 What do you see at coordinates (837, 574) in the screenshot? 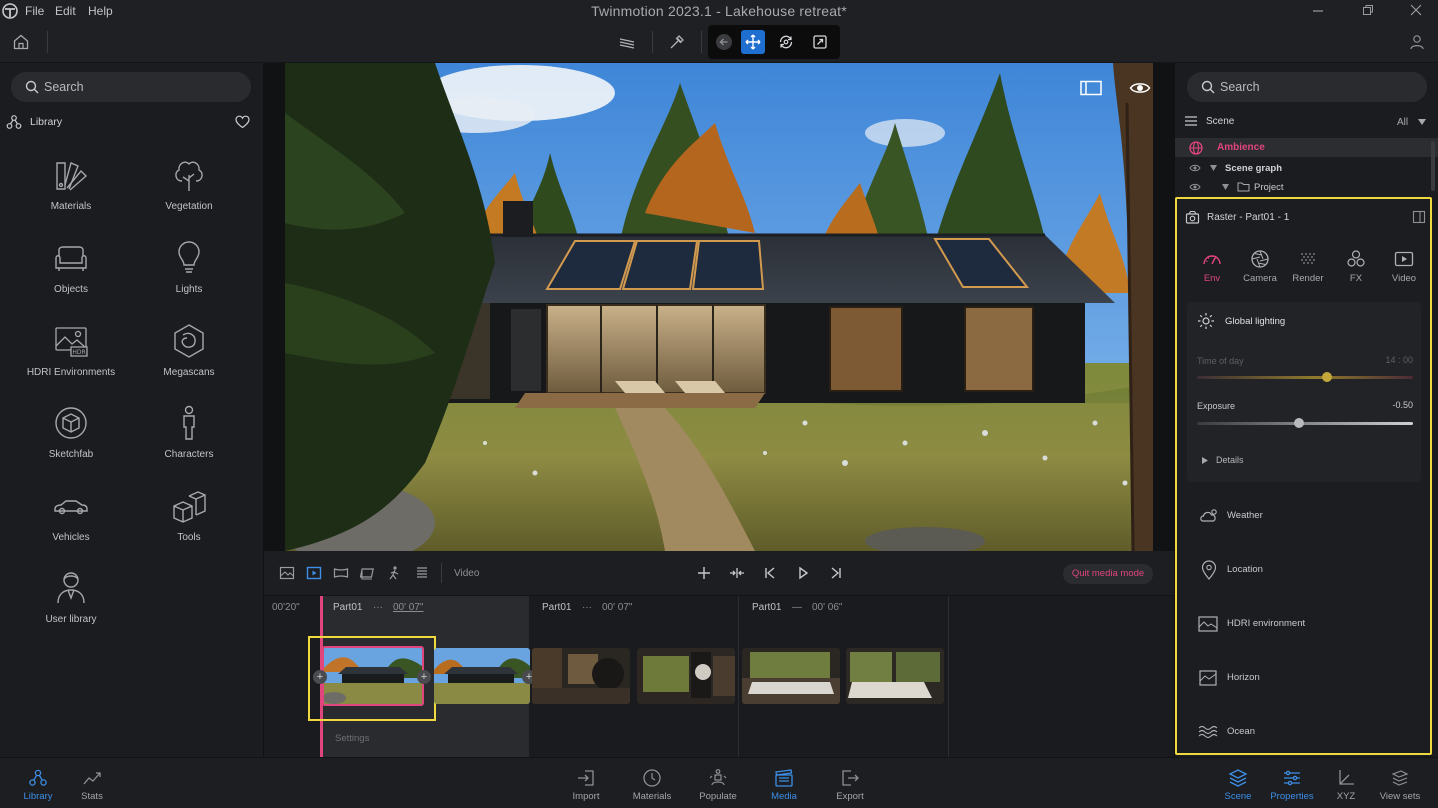
I see `skip-forward-icon` at bounding box center [837, 574].